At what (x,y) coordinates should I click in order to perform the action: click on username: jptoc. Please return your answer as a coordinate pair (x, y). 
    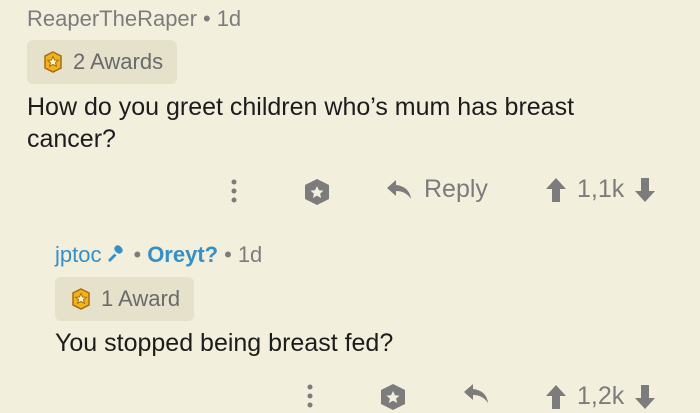
    Looking at the image, I should click on (78, 254).